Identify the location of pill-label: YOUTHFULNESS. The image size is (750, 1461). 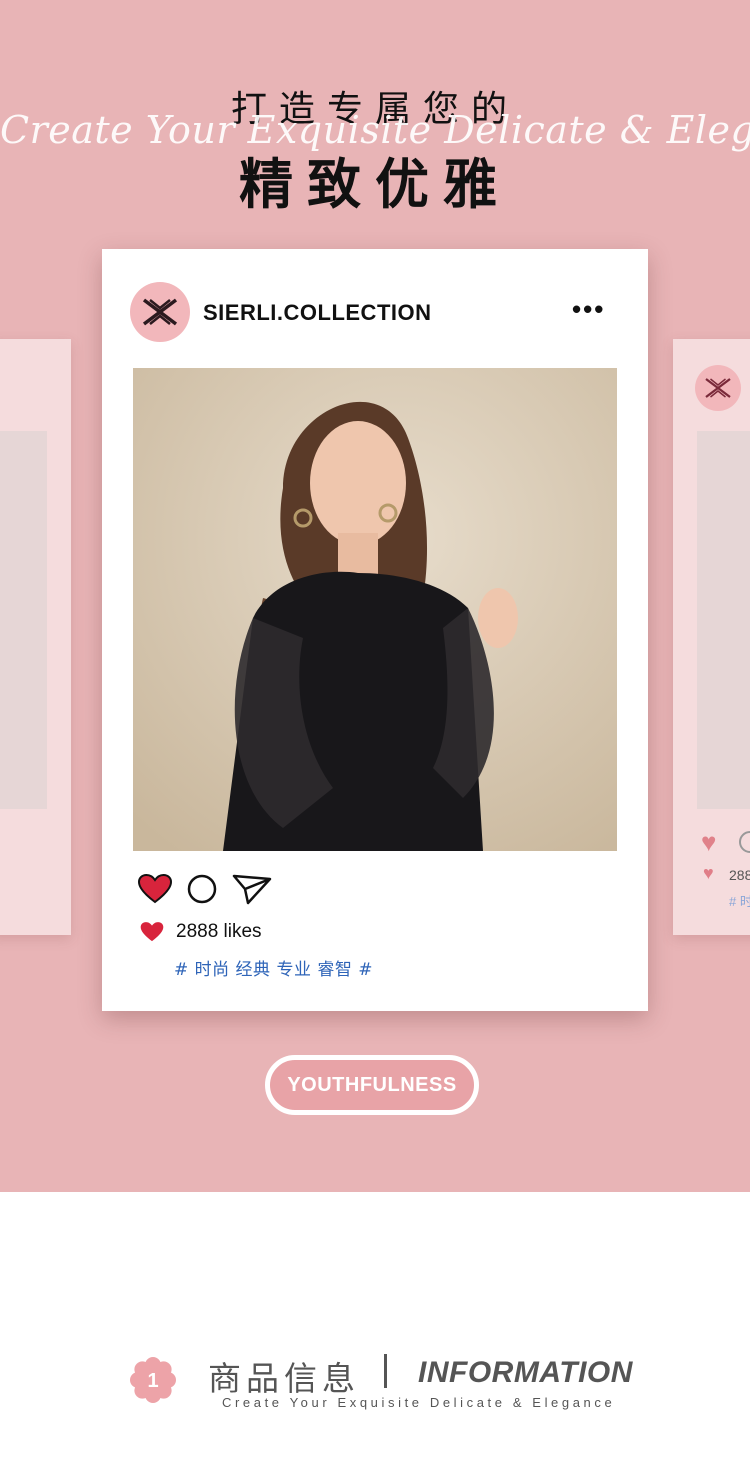
(372, 1084).